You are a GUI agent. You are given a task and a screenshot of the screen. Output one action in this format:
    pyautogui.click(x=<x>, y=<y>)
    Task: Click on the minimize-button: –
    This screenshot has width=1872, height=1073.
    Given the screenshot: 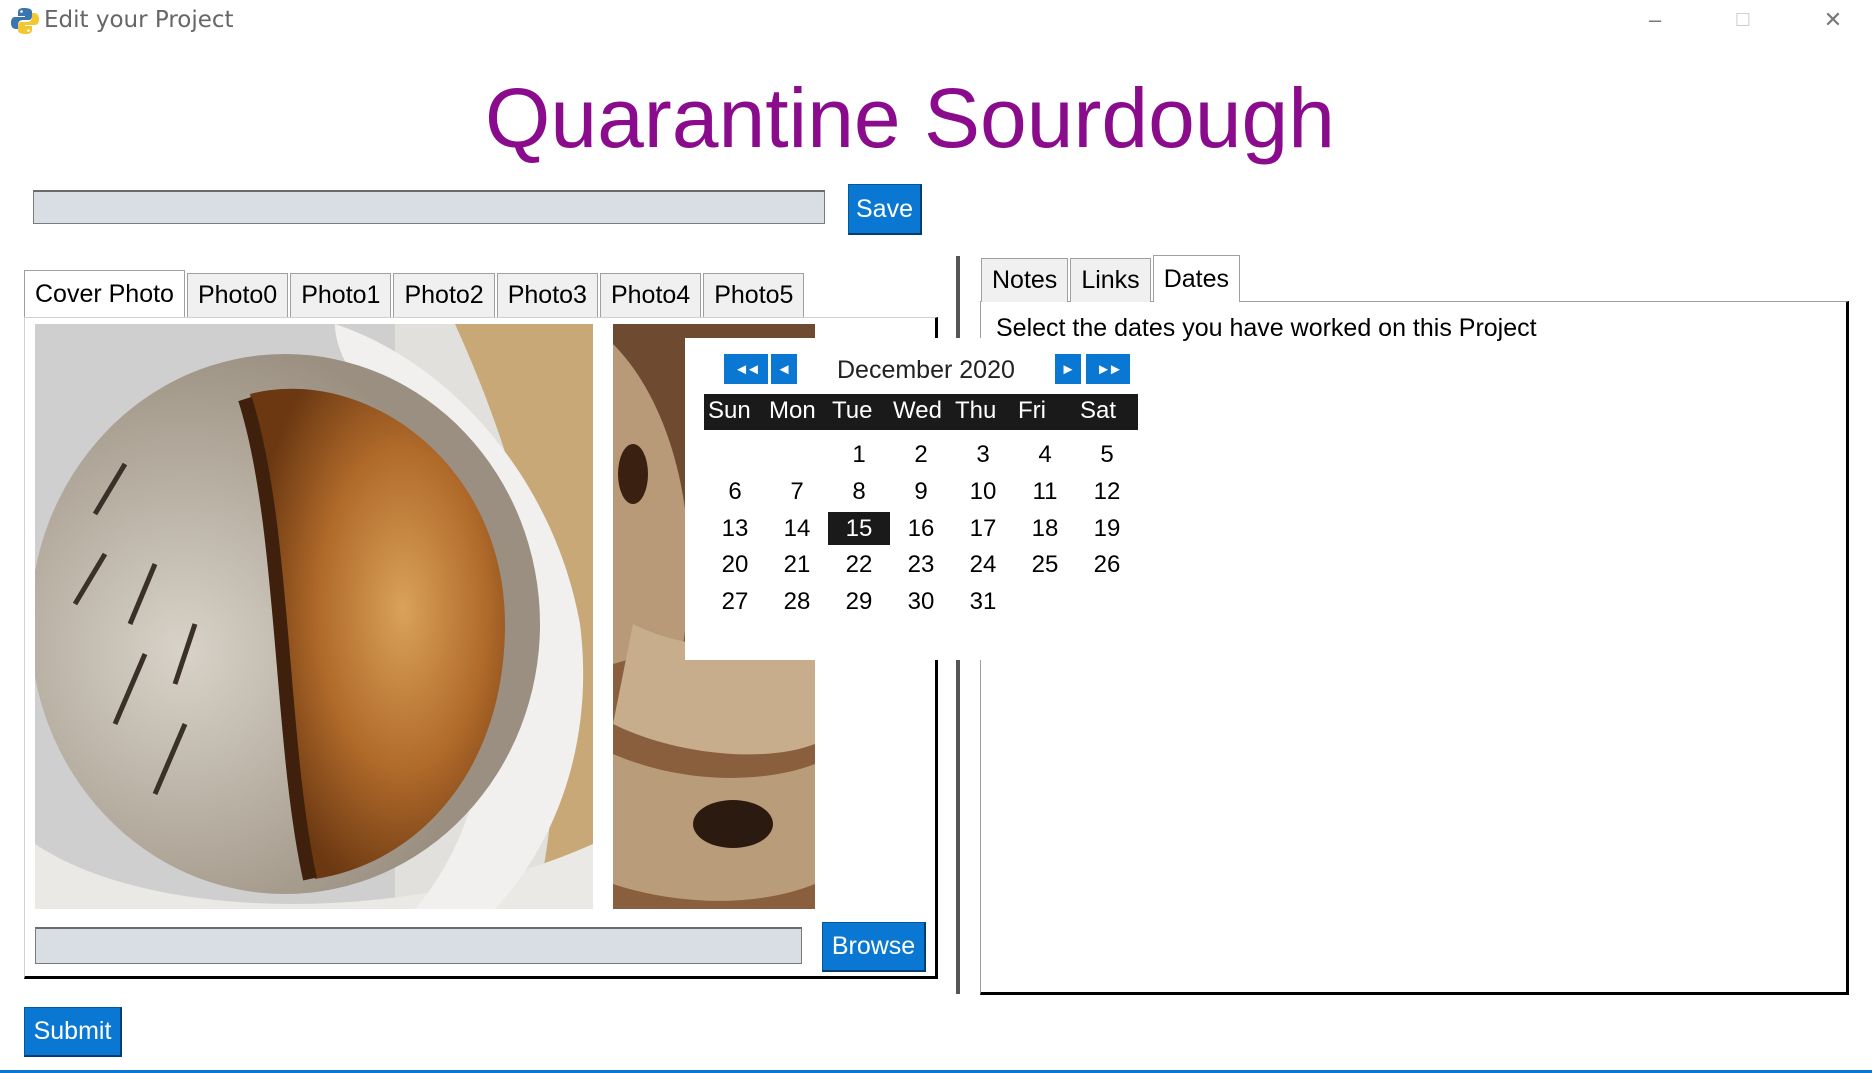 What is the action you would take?
    pyautogui.click(x=1655, y=20)
    